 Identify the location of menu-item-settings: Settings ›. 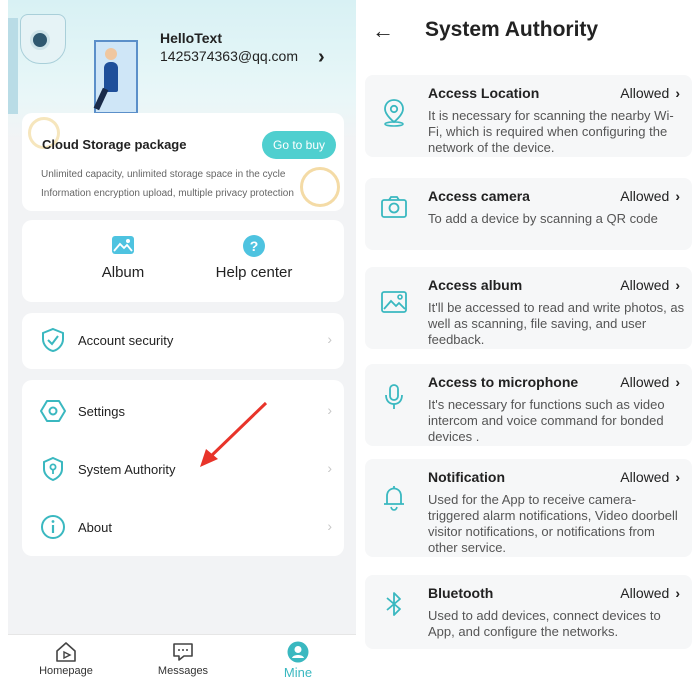
(183, 412).